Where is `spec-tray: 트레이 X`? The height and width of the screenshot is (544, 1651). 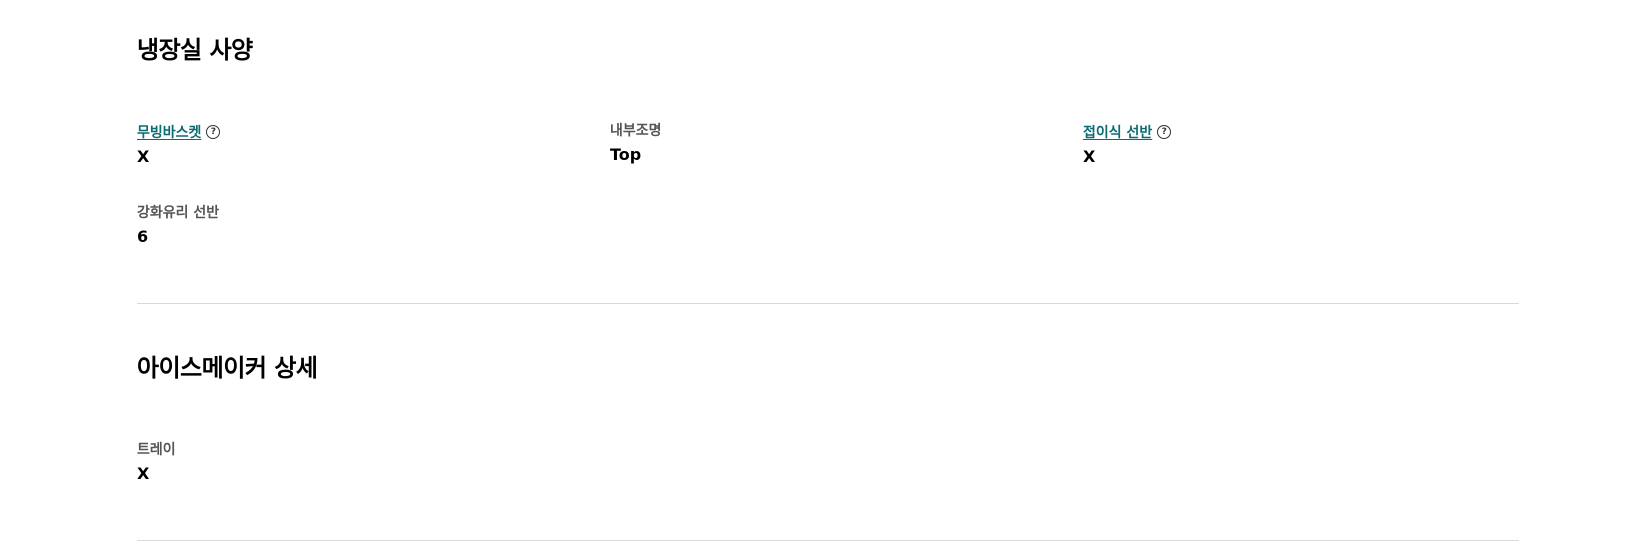 spec-tray: 트레이 X is located at coordinates (352, 461).